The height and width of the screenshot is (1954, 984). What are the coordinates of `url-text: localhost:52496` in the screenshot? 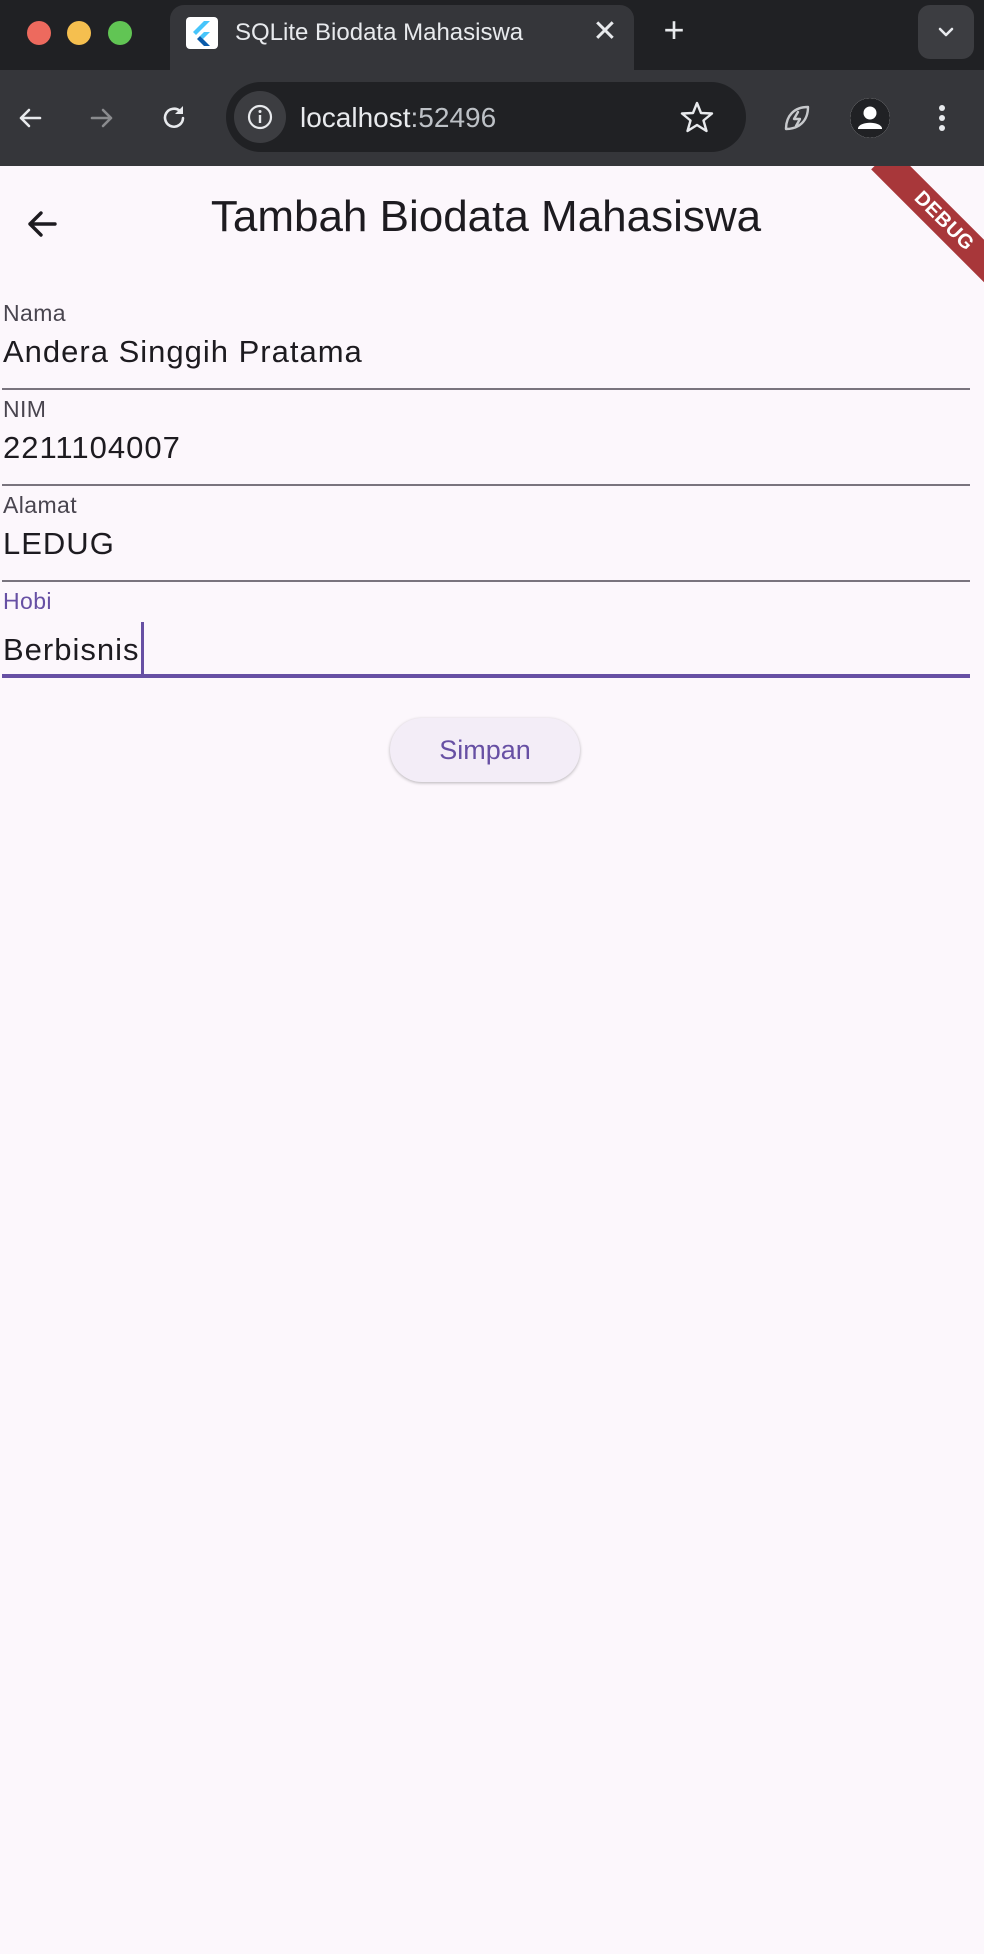 It's located at (398, 118).